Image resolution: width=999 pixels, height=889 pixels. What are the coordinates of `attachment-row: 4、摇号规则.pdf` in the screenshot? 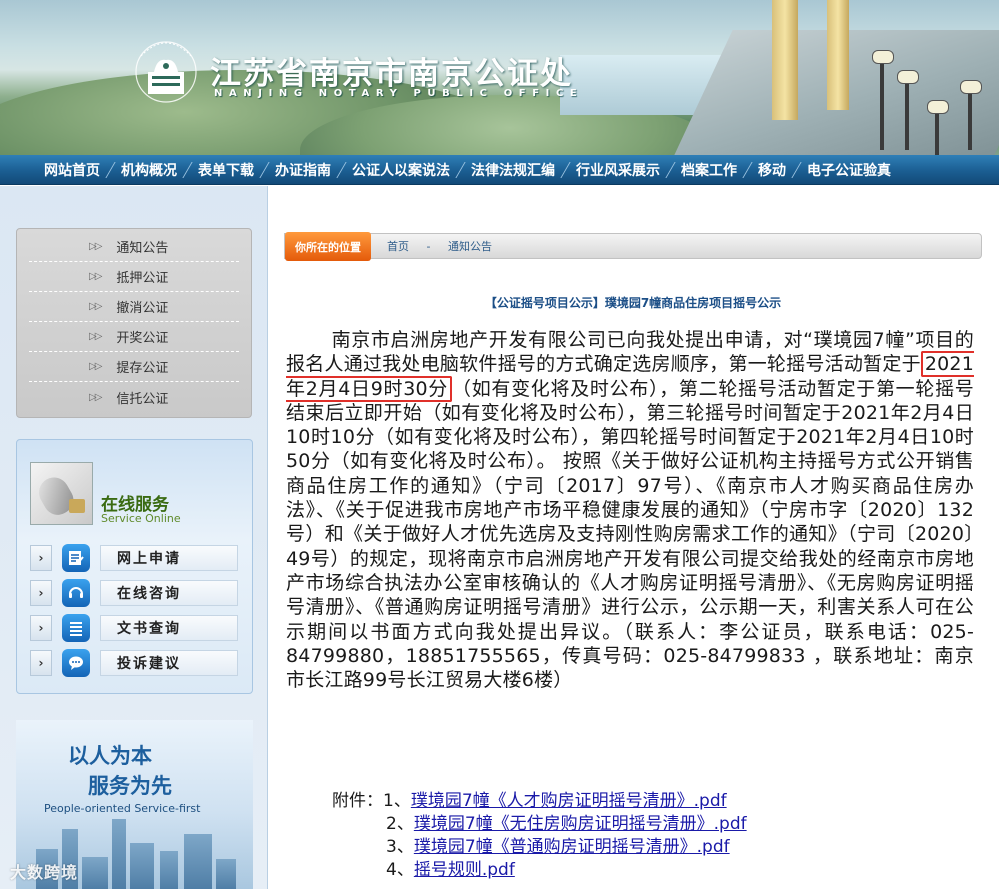 It's located at (450, 867).